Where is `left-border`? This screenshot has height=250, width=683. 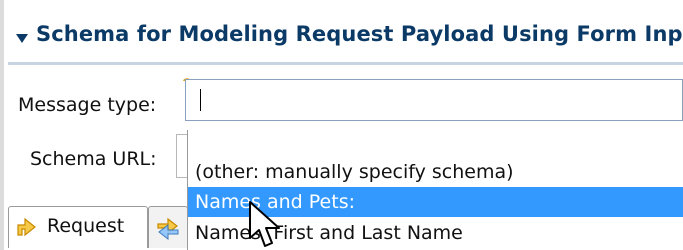
left-border is located at coordinates (2, 125).